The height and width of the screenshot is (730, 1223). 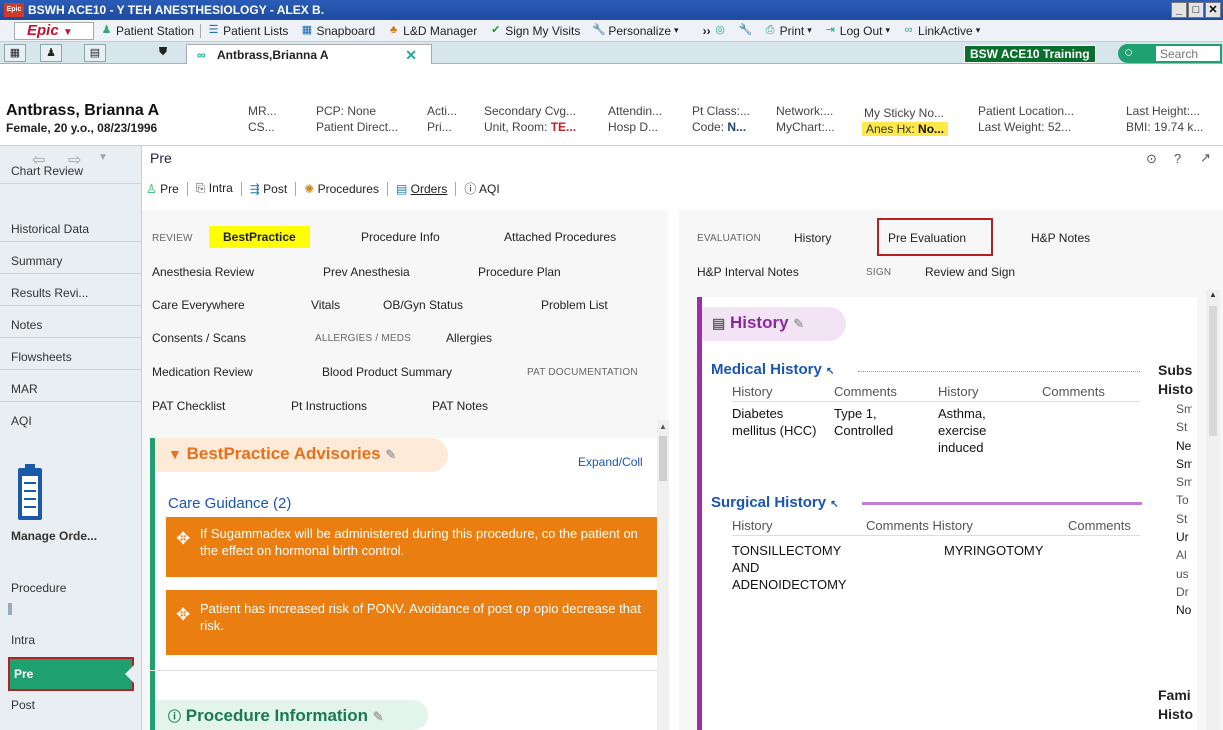 What do you see at coordinates (1179, 10) in the screenshot?
I see `minimize-button: _` at bounding box center [1179, 10].